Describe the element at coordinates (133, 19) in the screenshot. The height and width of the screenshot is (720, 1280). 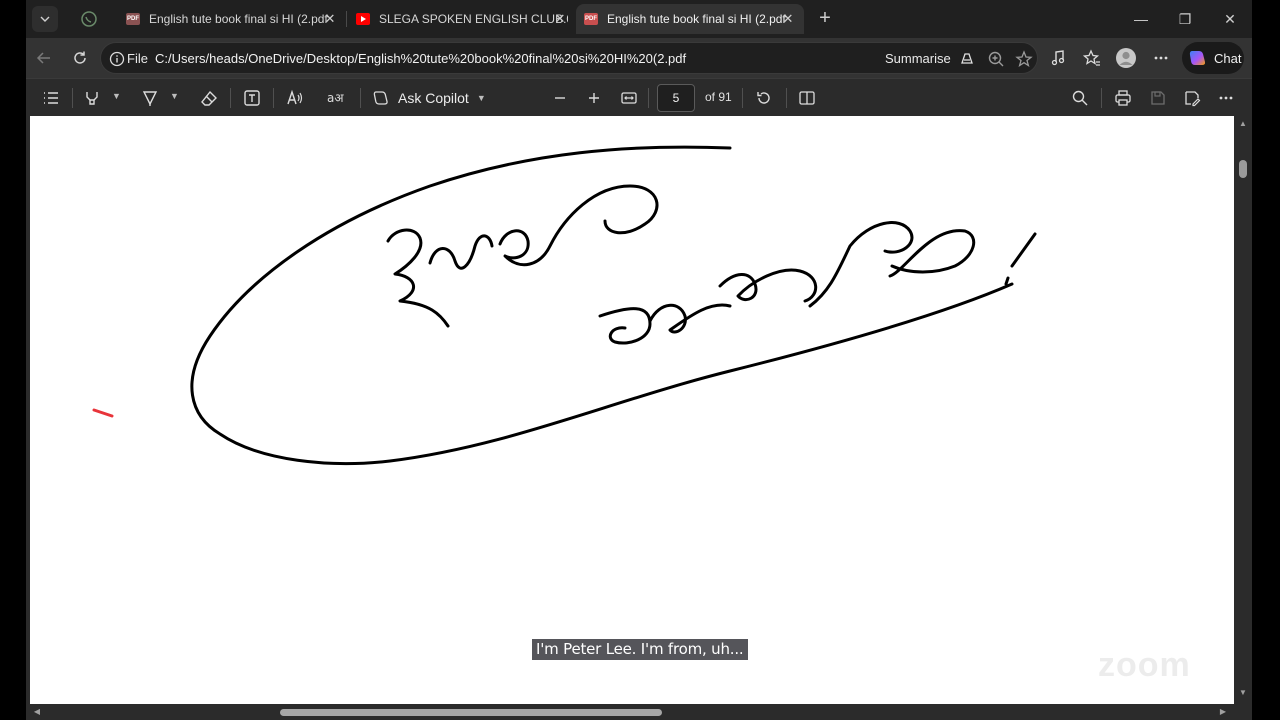
I see `pdf-icon: PDF` at that location.